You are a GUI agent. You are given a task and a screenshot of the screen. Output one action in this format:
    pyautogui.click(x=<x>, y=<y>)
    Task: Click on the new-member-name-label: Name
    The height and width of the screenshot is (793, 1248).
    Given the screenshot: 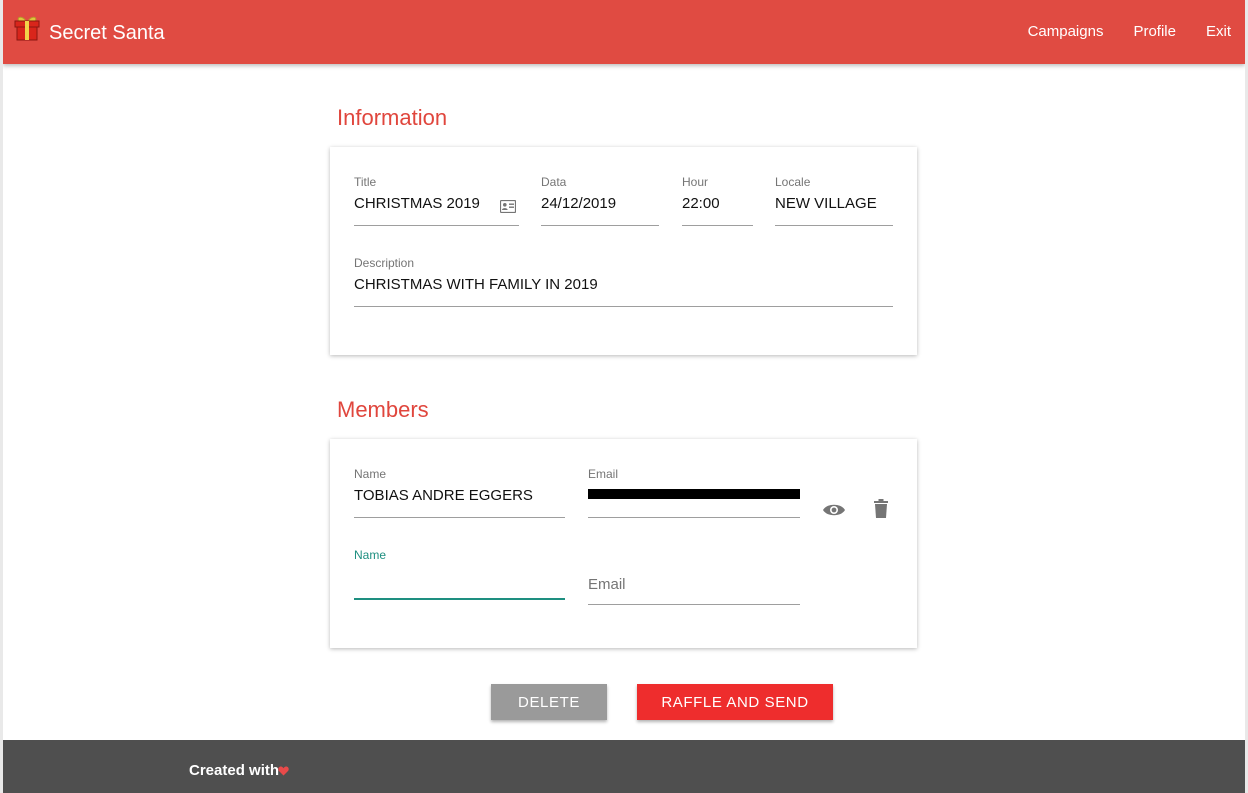 What is the action you would take?
    pyautogui.click(x=370, y=555)
    